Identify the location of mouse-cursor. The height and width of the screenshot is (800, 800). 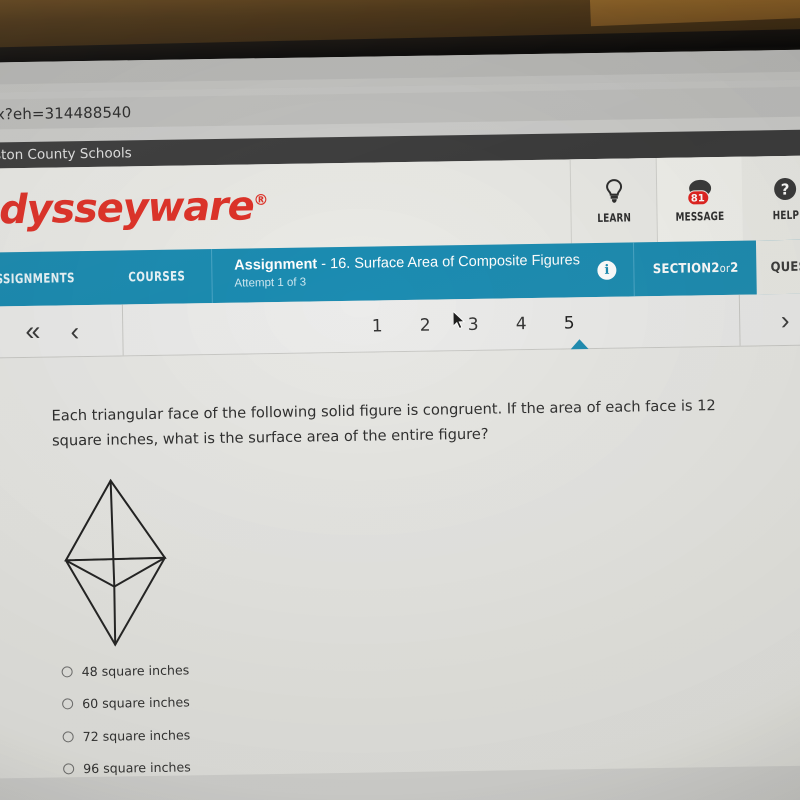
(459, 320).